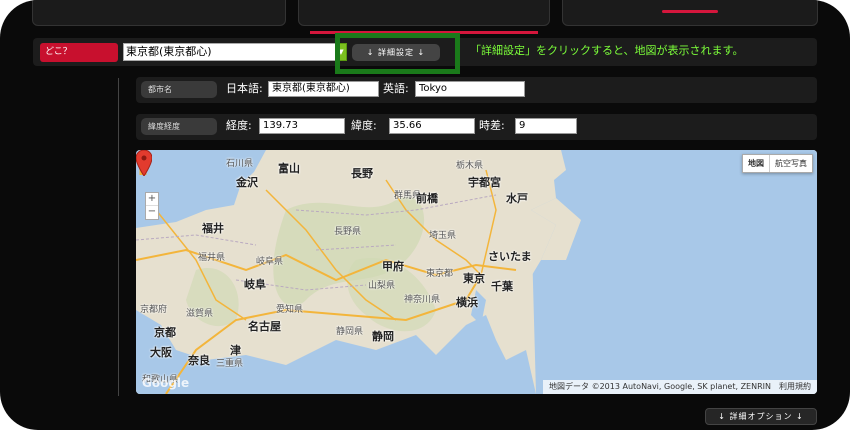  I want to click on map-label: 奈良, so click(199, 360).